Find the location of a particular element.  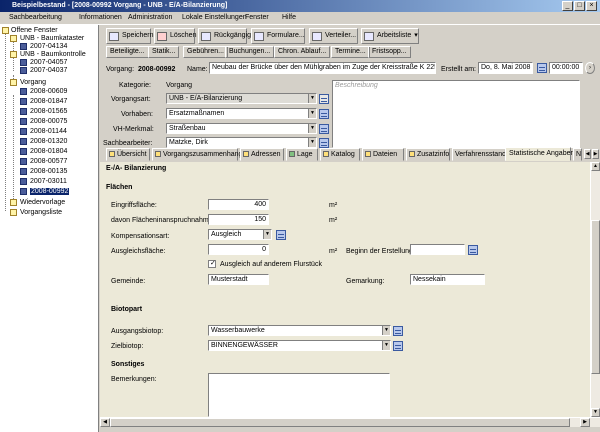

project-select: Ersatzmaßnamen ▼ is located at coordinates (241, 113).